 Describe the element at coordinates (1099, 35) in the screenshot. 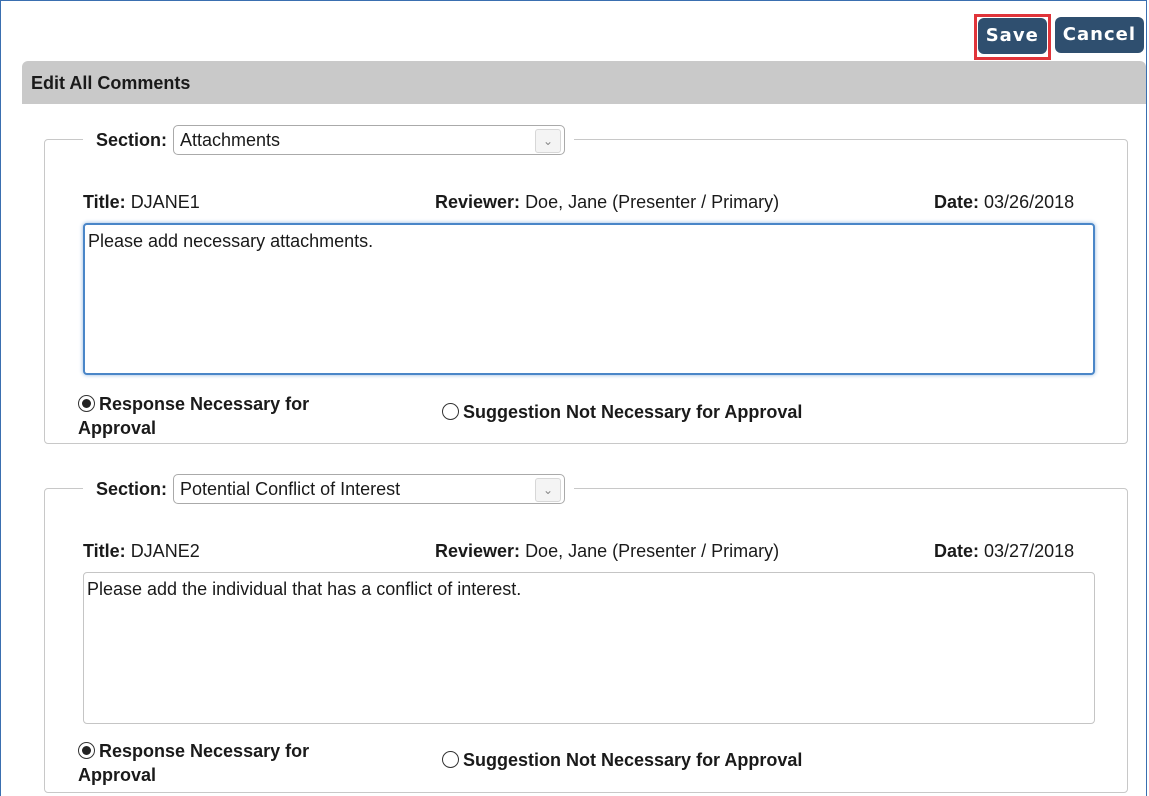

I see `cancel-button: Cancel` at that location.